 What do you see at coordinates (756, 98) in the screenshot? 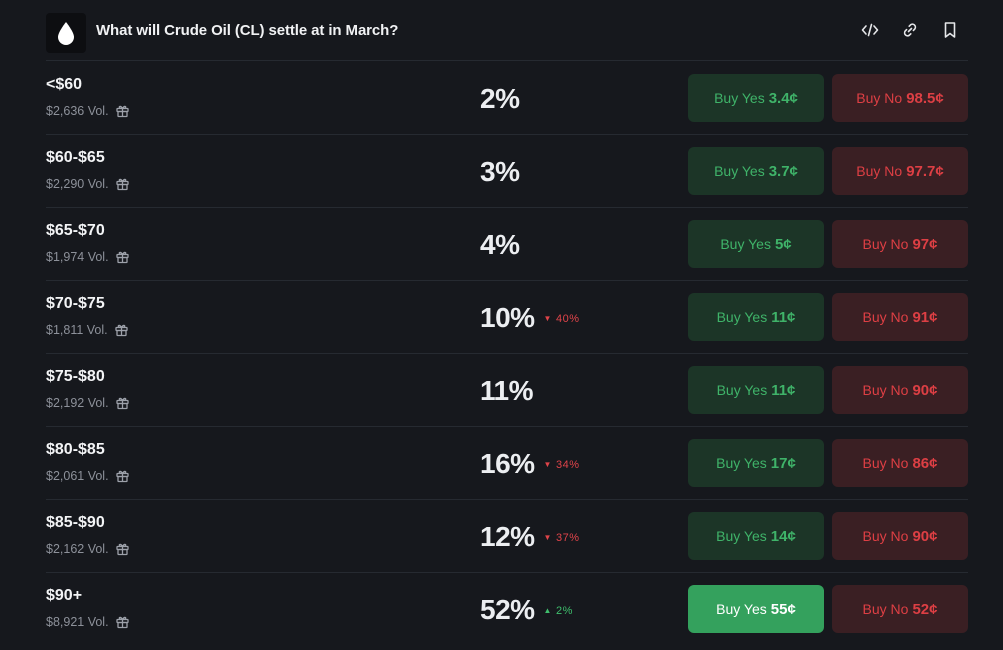
I see `buy-yes-button: Buy Yes 3.4¢` at bounding box center [756, 98].